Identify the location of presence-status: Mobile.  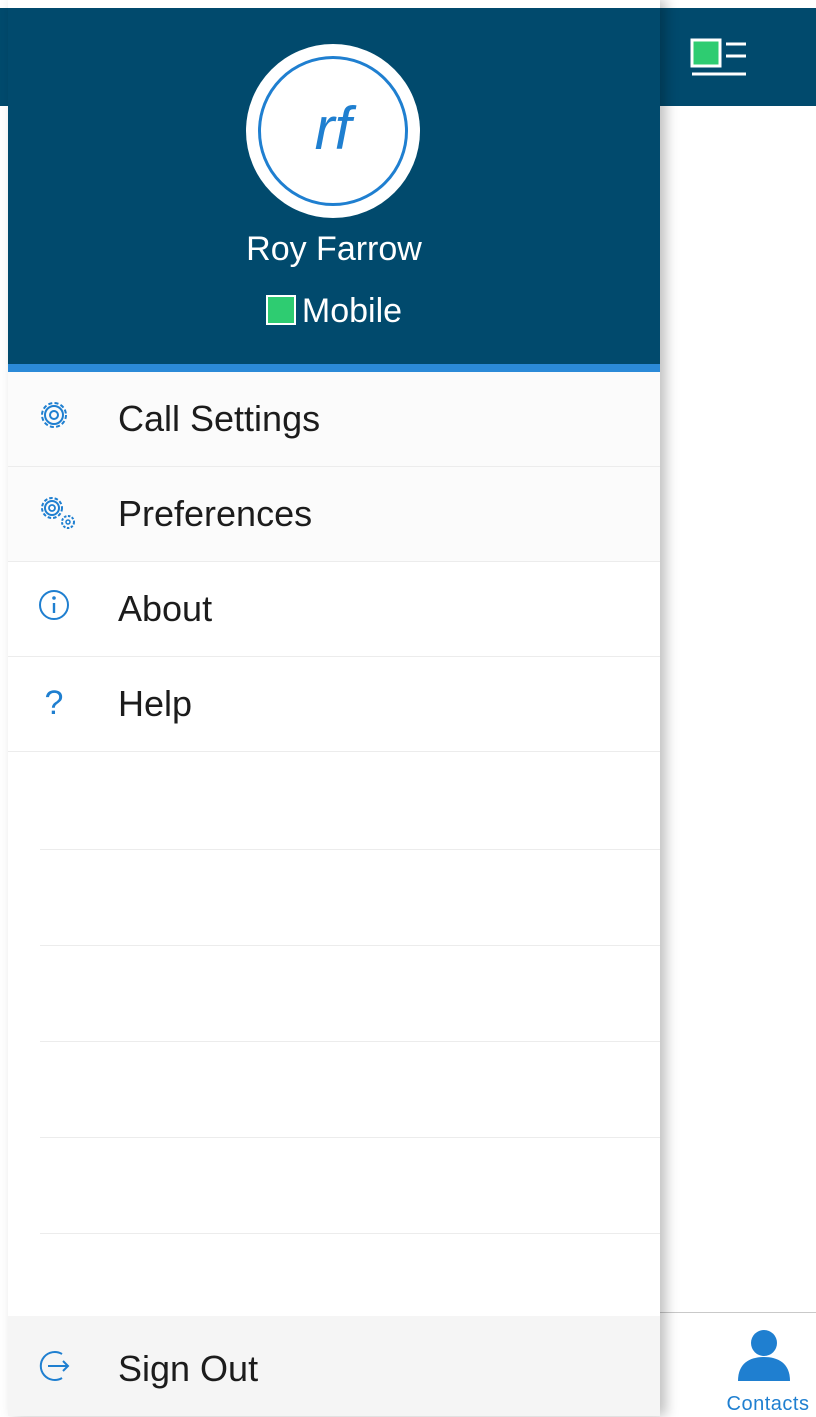
(334, 311).